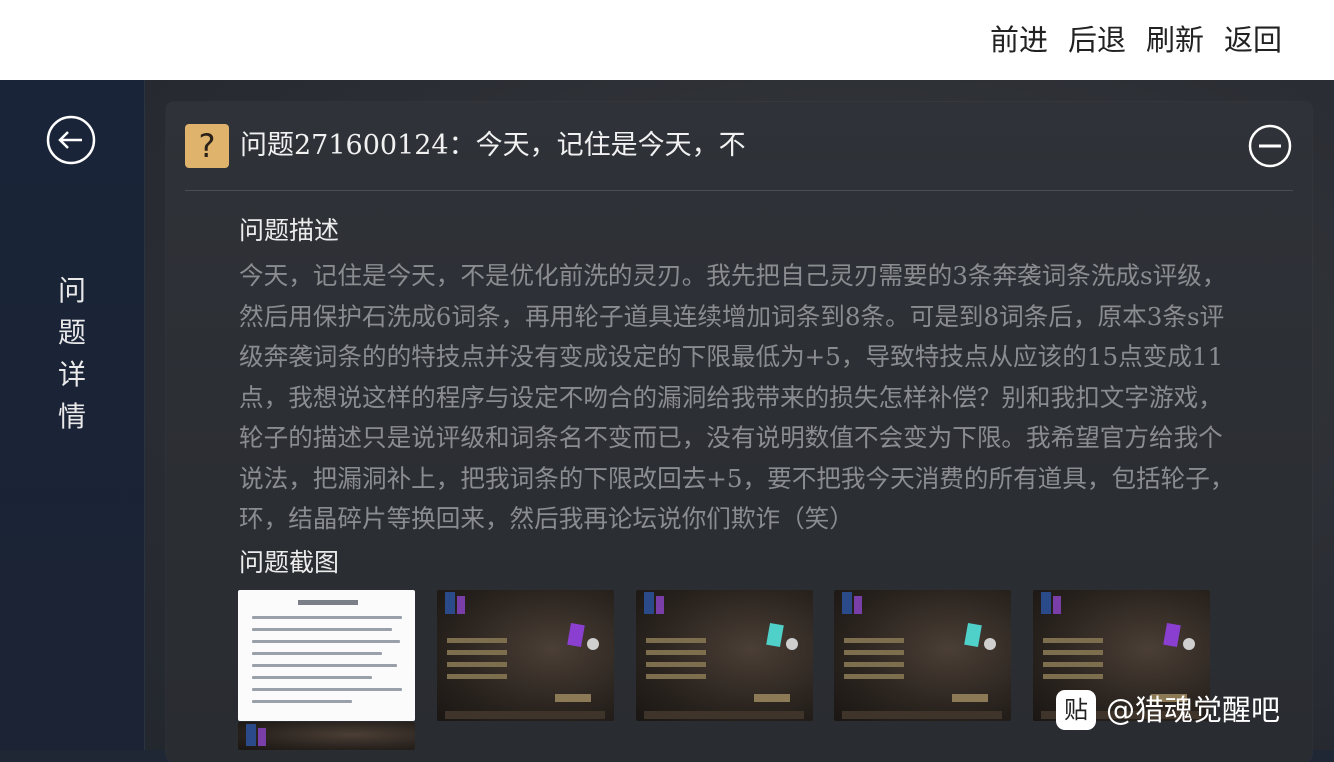  I want to click on arrow-left-circle-icon, so click(71, 140).